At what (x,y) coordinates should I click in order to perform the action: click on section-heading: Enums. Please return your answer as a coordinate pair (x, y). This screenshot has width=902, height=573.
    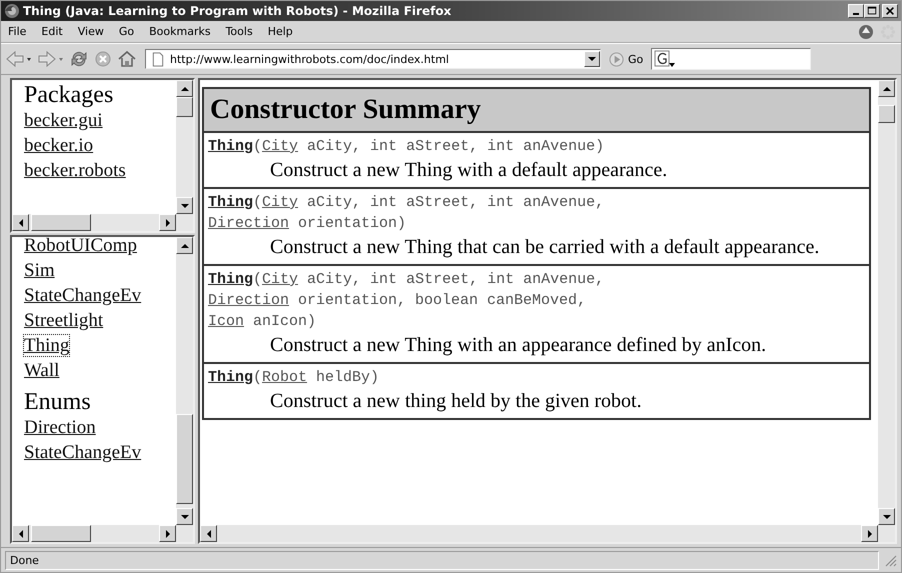
    Looking at the image, I should click on (58, 402).